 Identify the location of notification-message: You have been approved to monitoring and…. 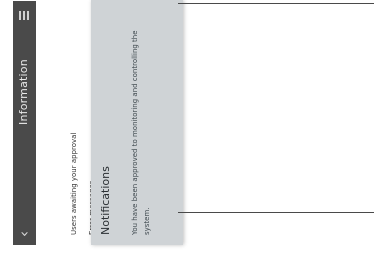
(141, 132).